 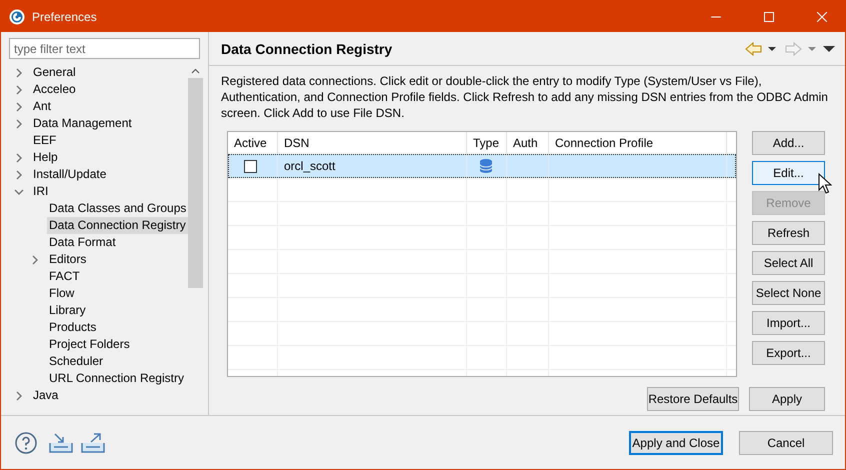 I want to click on import-icon, so click(x=61, y=443).